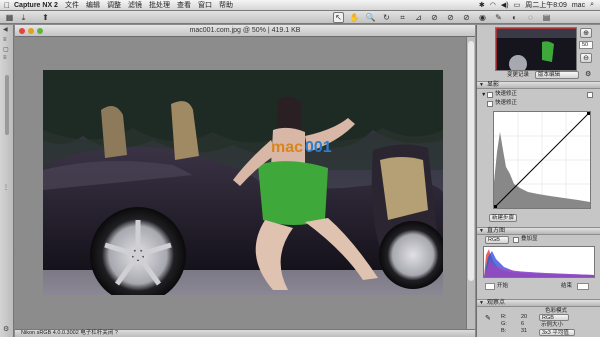 The image size is (600, 337). Describe the element at coordinates (245, 333) in the screenshot. I see `document-status-bar: Nikon sRGB 4.0.0.3002 电子杠杆关闭 ?` at that location.